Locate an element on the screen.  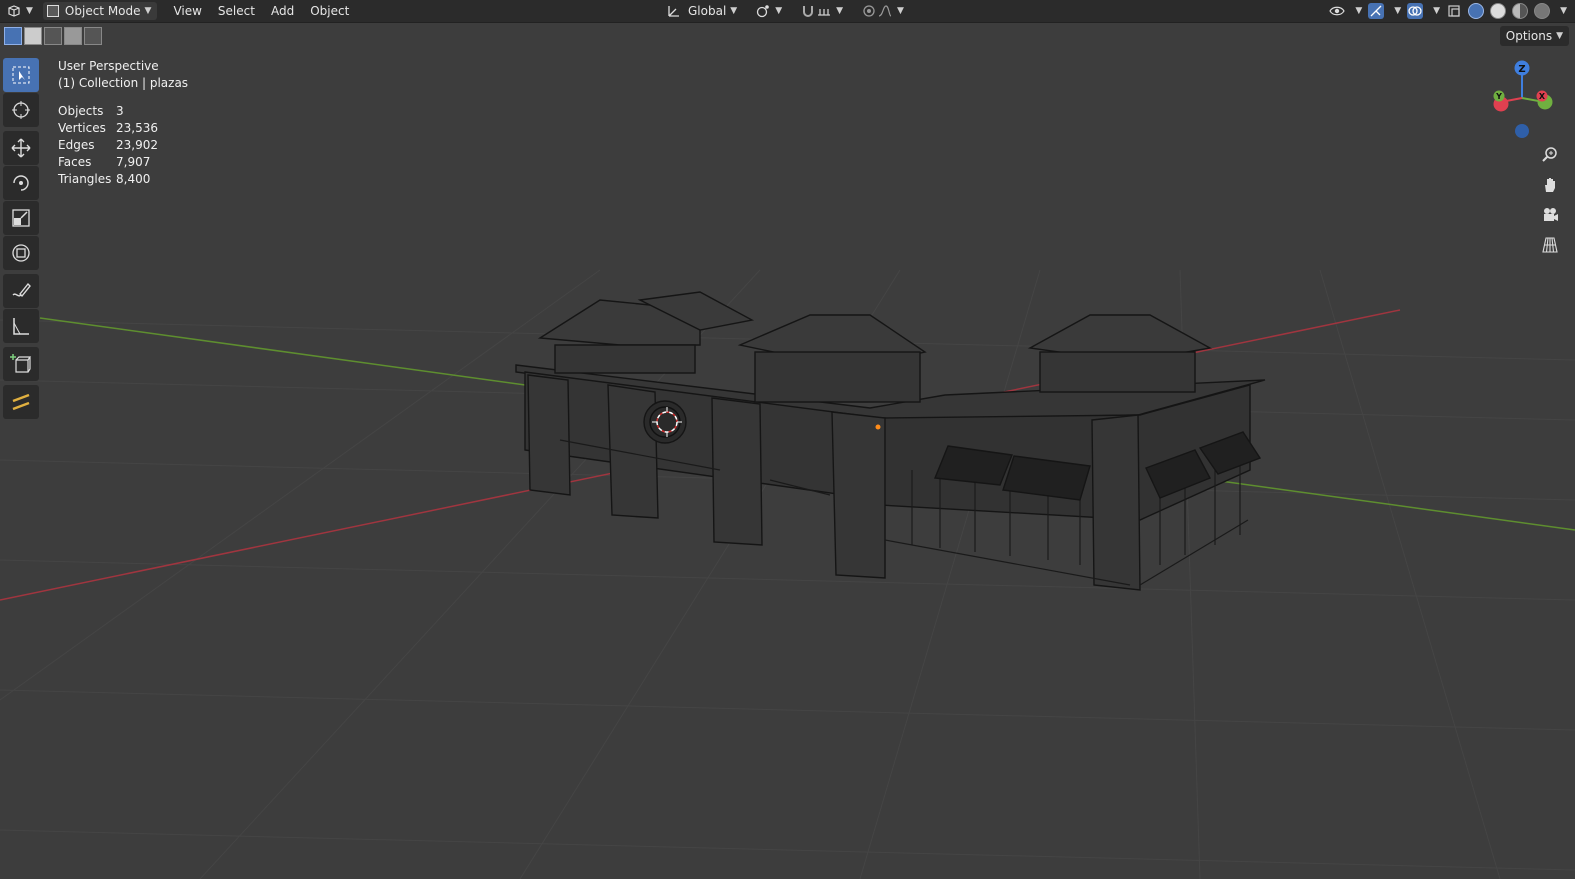
stat-label: Vertices is located at coordinates (82, 128).